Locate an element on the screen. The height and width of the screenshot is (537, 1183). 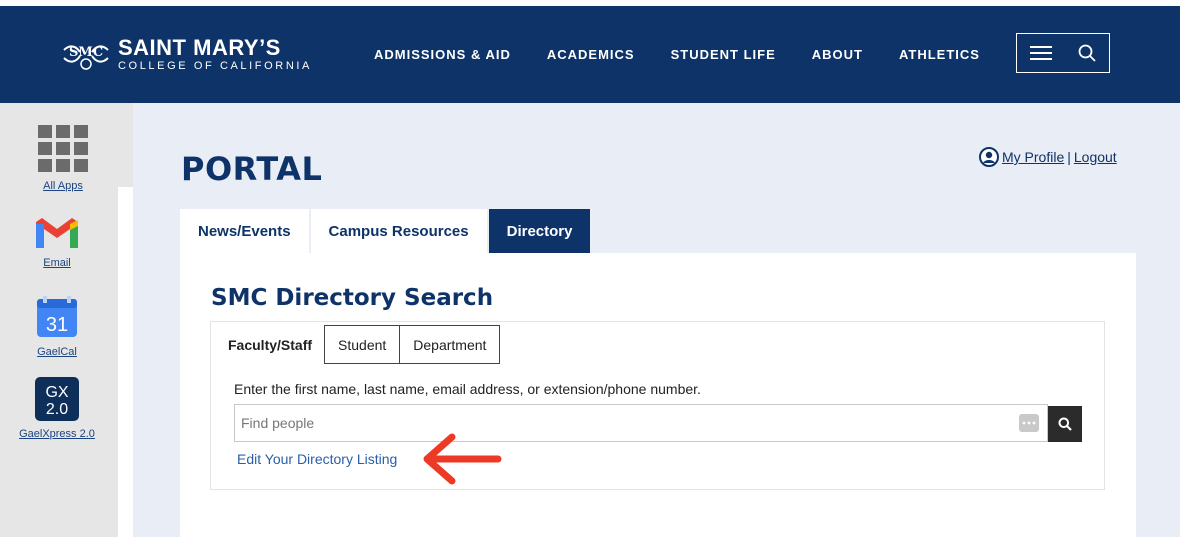
app-label: GaelXpress 2.0 is located at coordinates (57, 434).